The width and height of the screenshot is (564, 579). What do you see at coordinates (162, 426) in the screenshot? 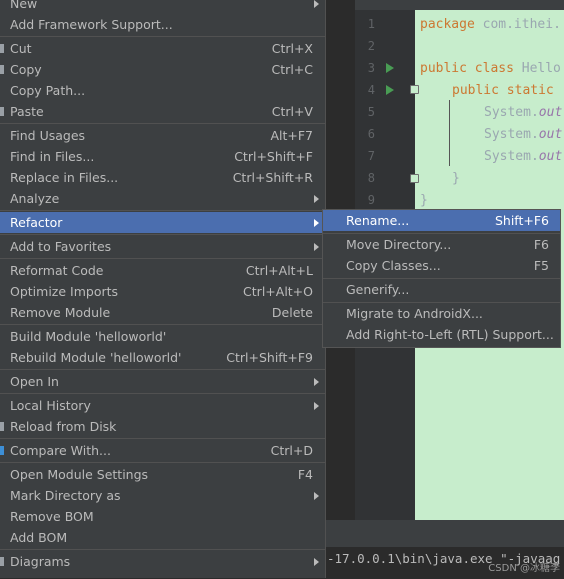
I see `menu-item-reload-from-disk: Reload from Disk` at bounding box center [162, 426].